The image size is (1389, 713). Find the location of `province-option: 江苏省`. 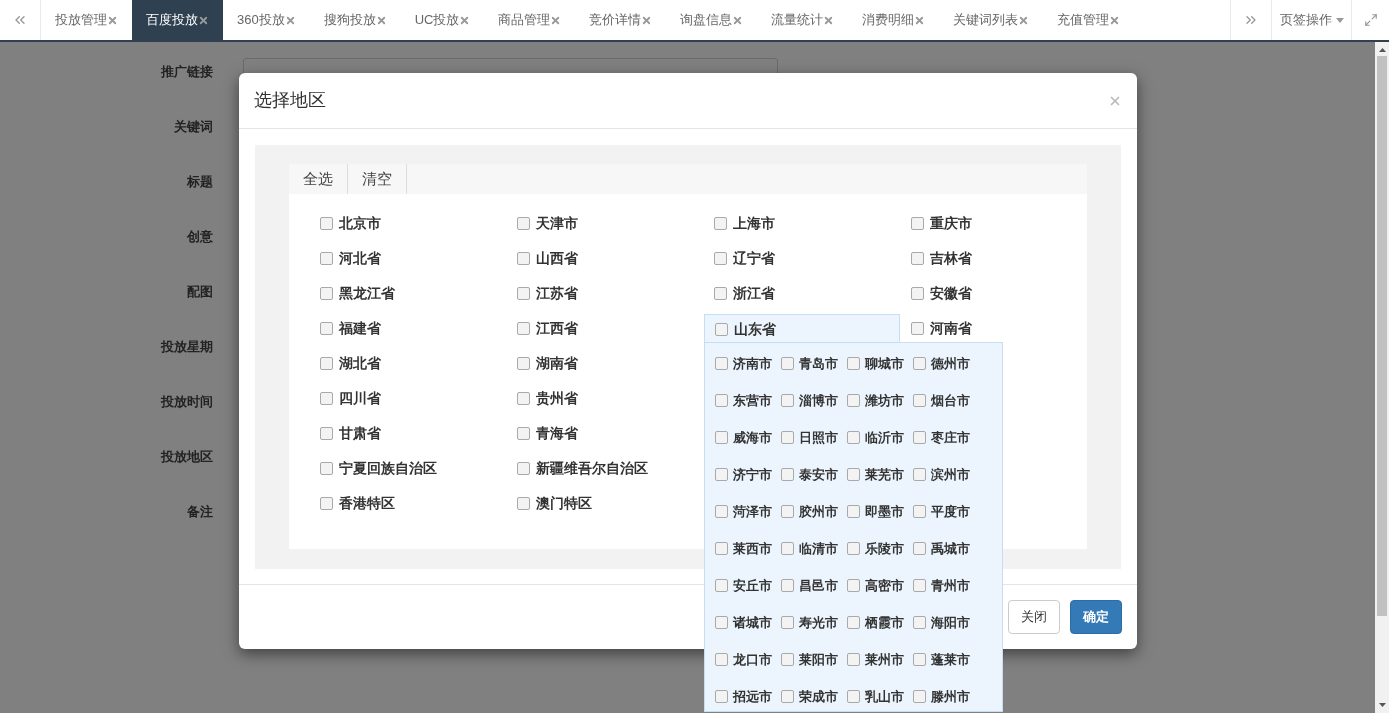

province-option: 江苏省 is located at coordinates (605, 293).